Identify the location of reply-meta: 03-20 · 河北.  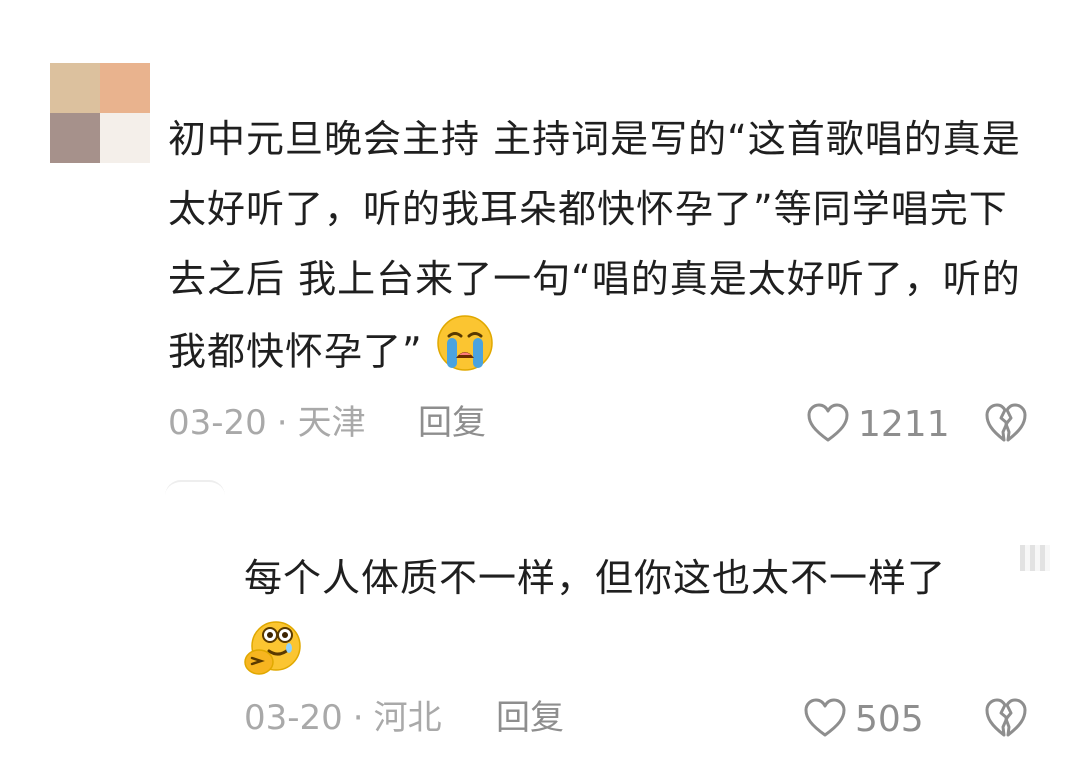
(343, 718).